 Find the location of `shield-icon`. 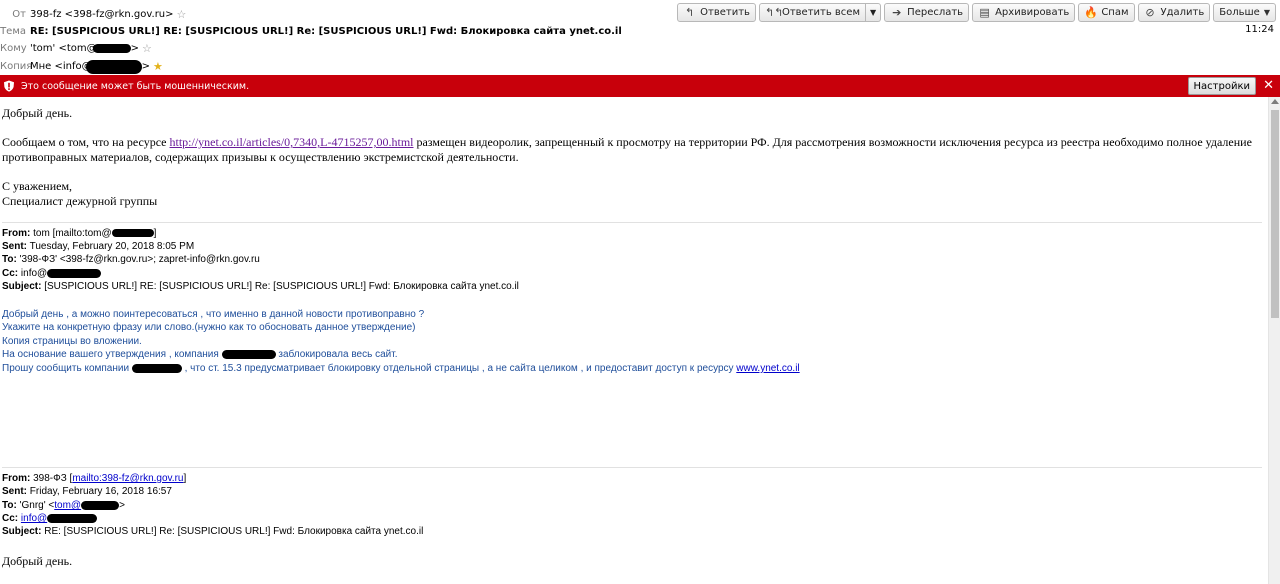

shield-icon is located at coordinates (9, 86).